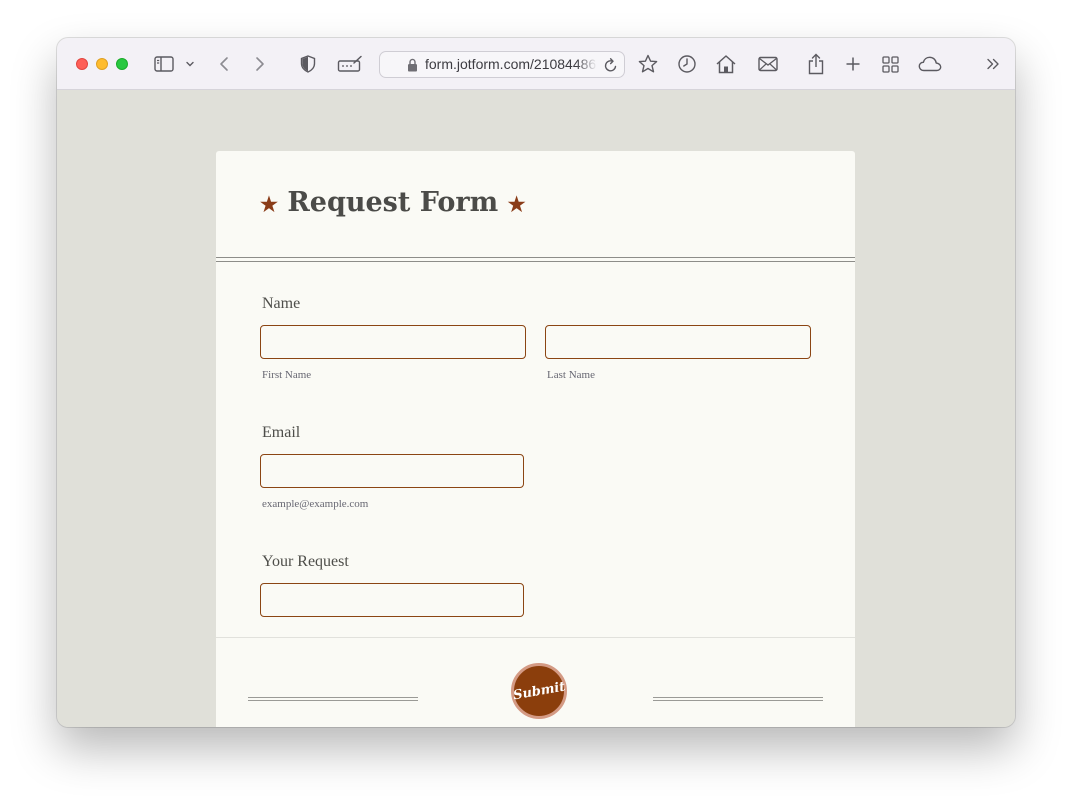 The height and width of the screenshot is (802, 1071). What do you see at coordinates (853, 64) in the screenshot?
I see `new-tab-plus-icon` at bounding box center [853, 64].